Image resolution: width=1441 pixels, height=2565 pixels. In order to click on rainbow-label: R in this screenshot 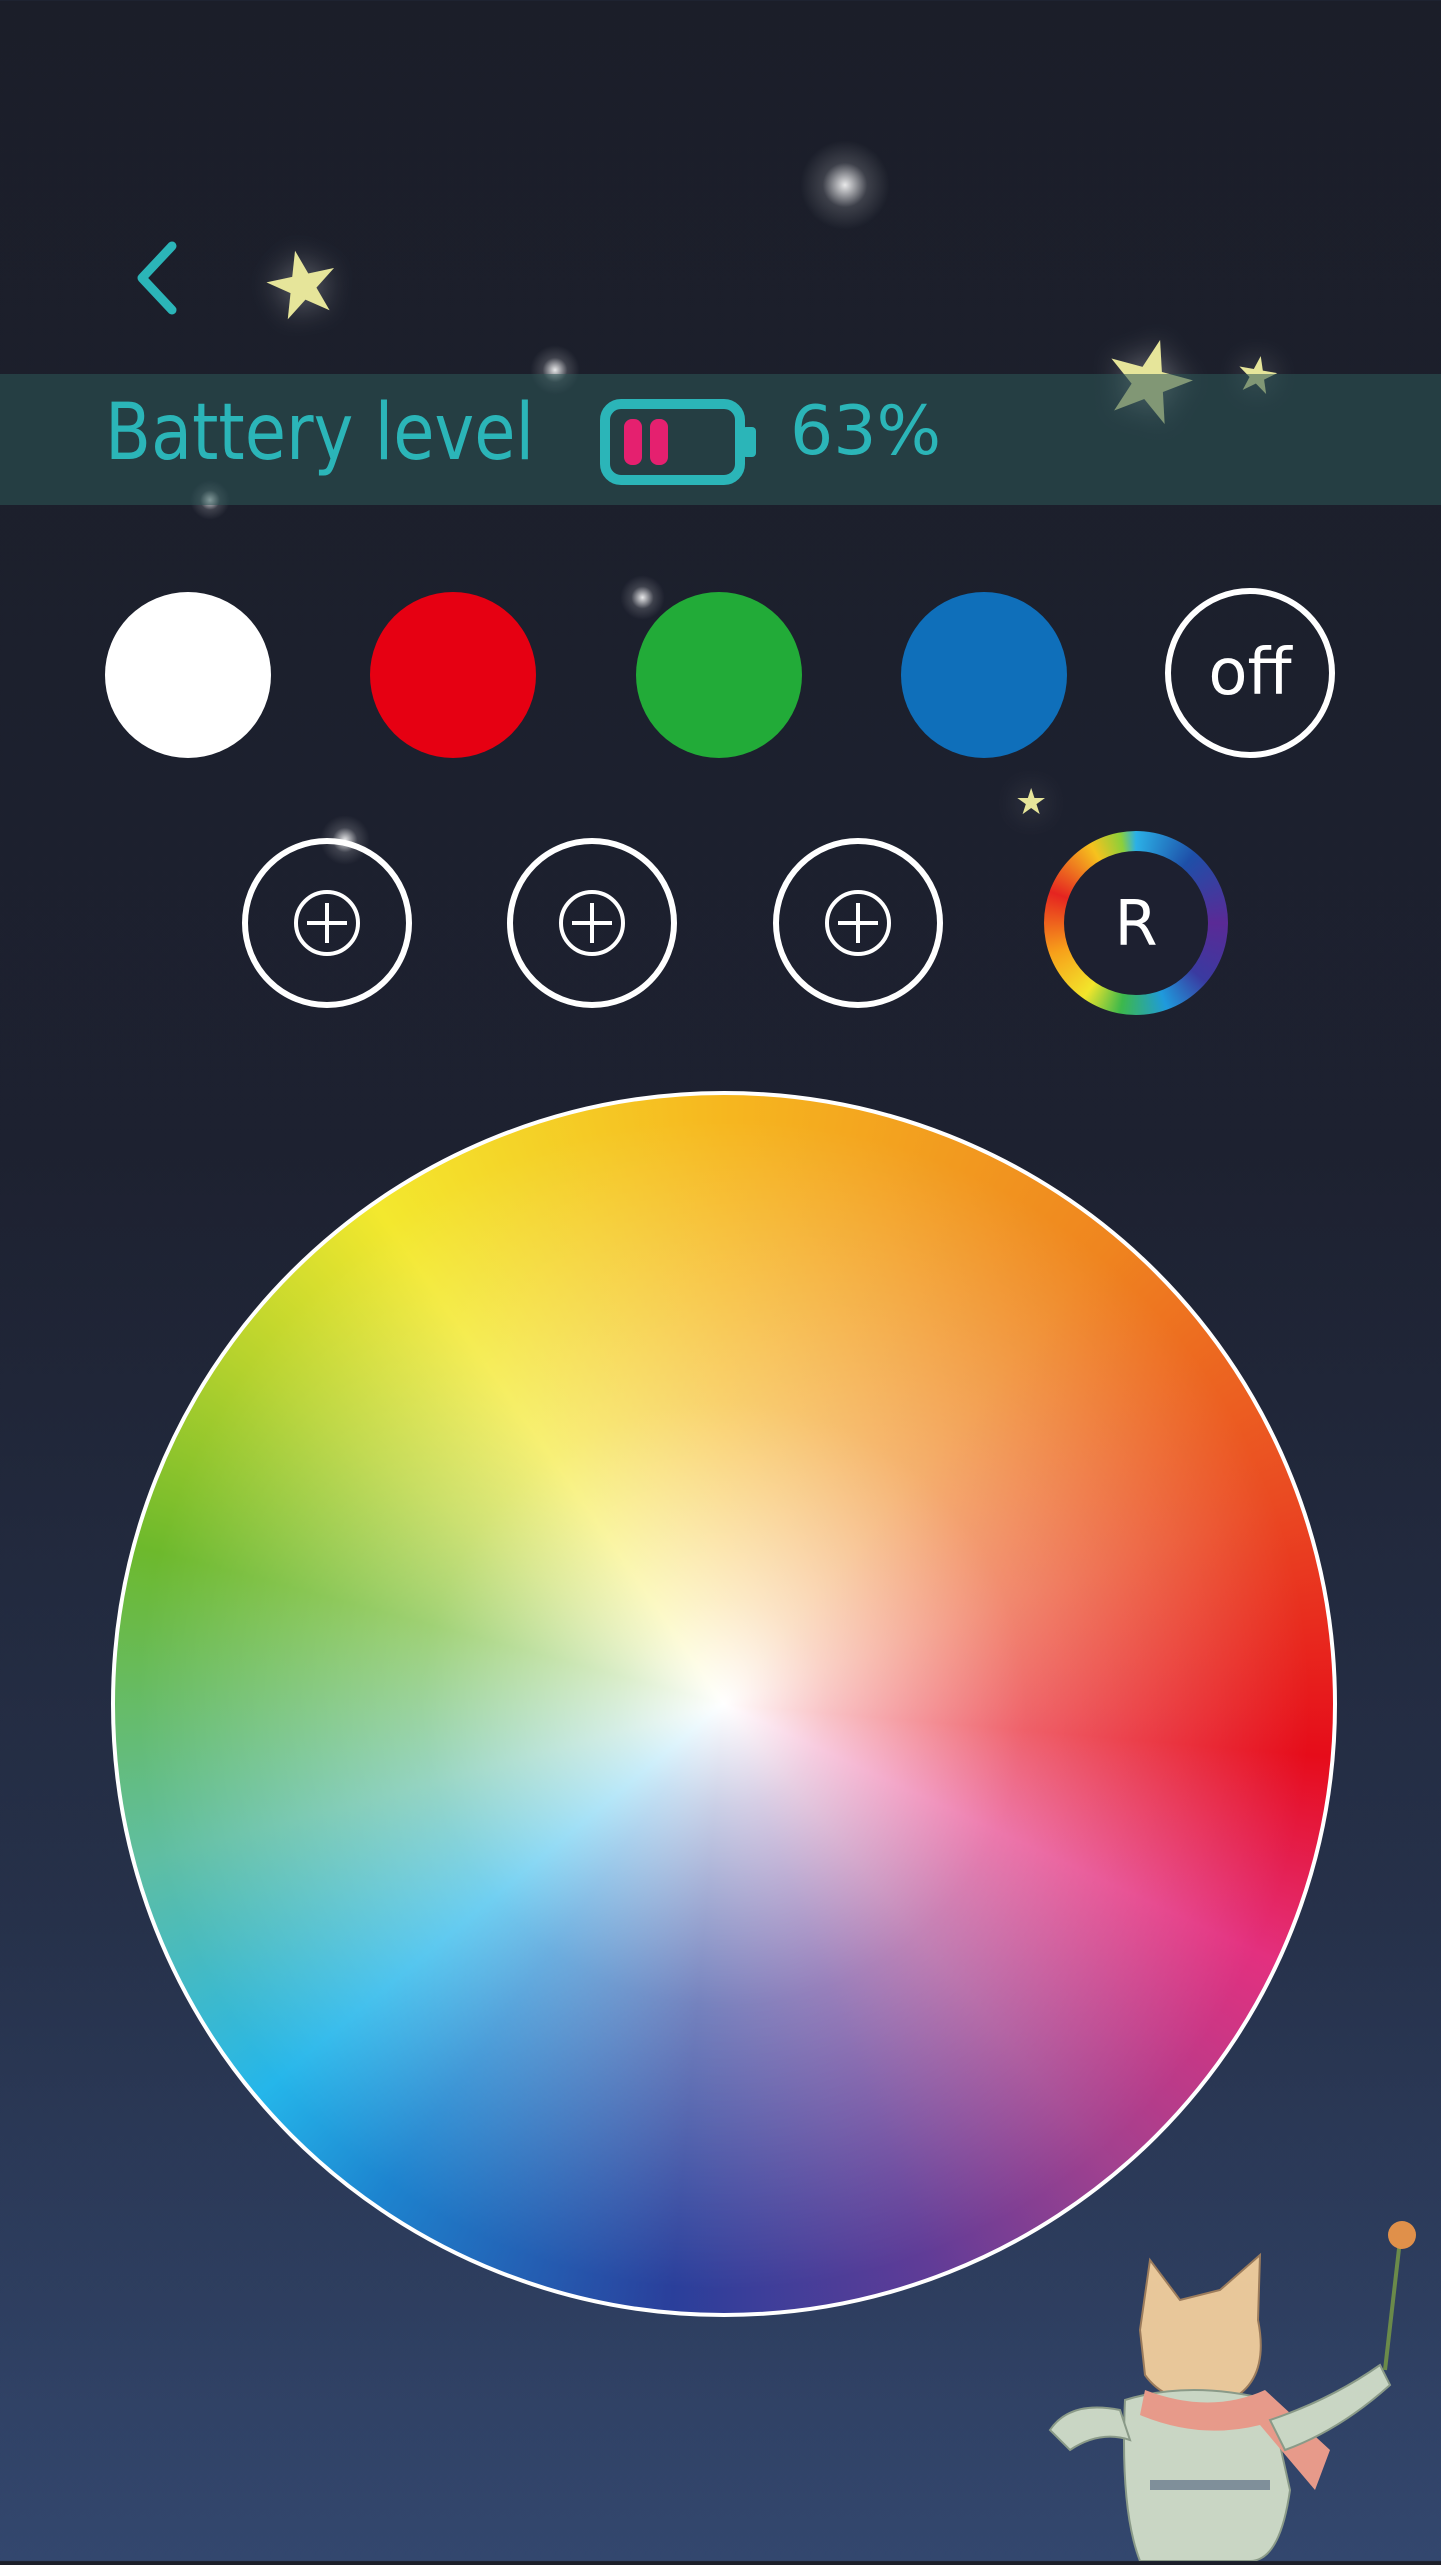, I will do `click(1136, 923)`.